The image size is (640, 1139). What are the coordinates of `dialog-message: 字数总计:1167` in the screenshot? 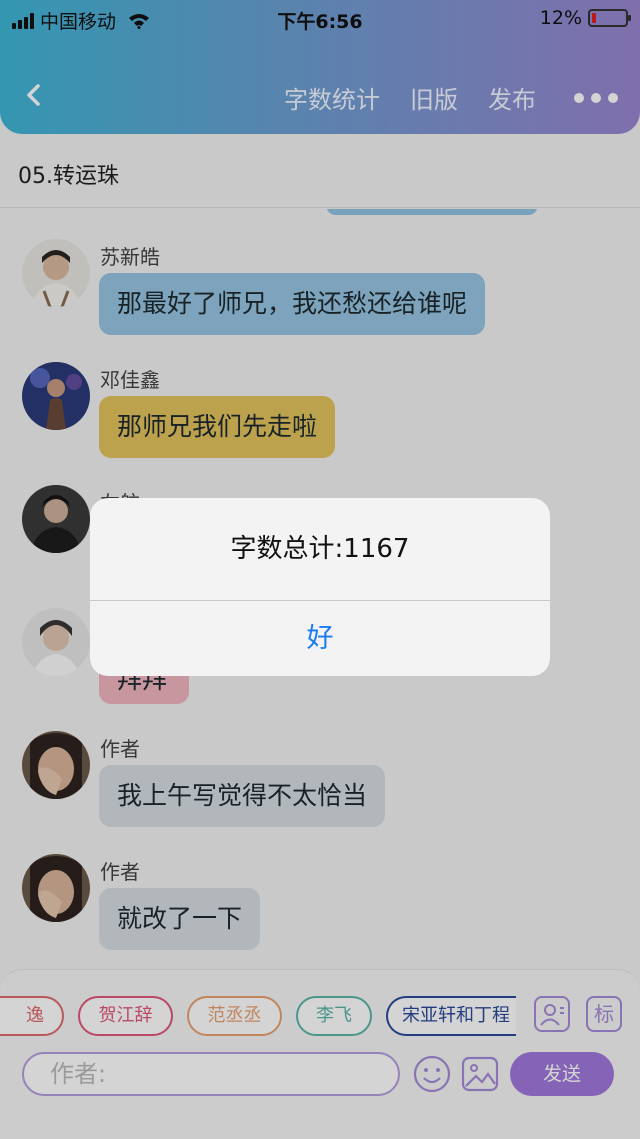 It's located at (320, 549).